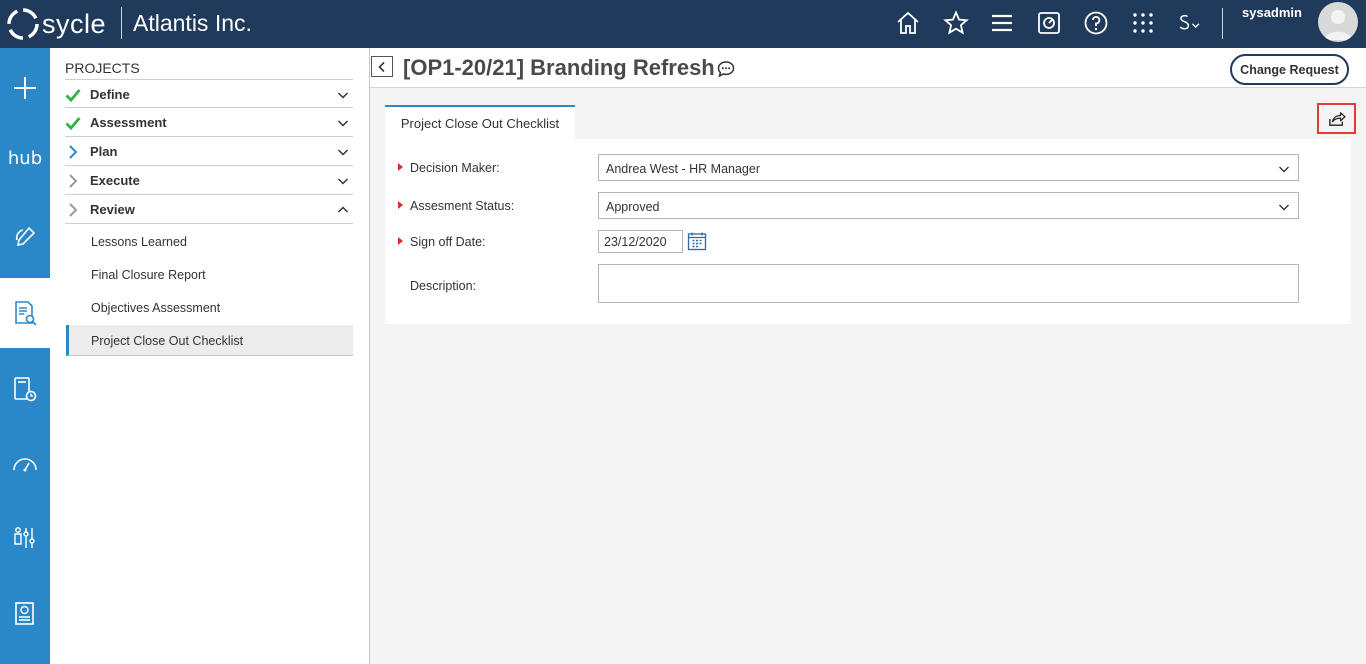  I want to click on calculator-clock-icon, so click(25, 389).